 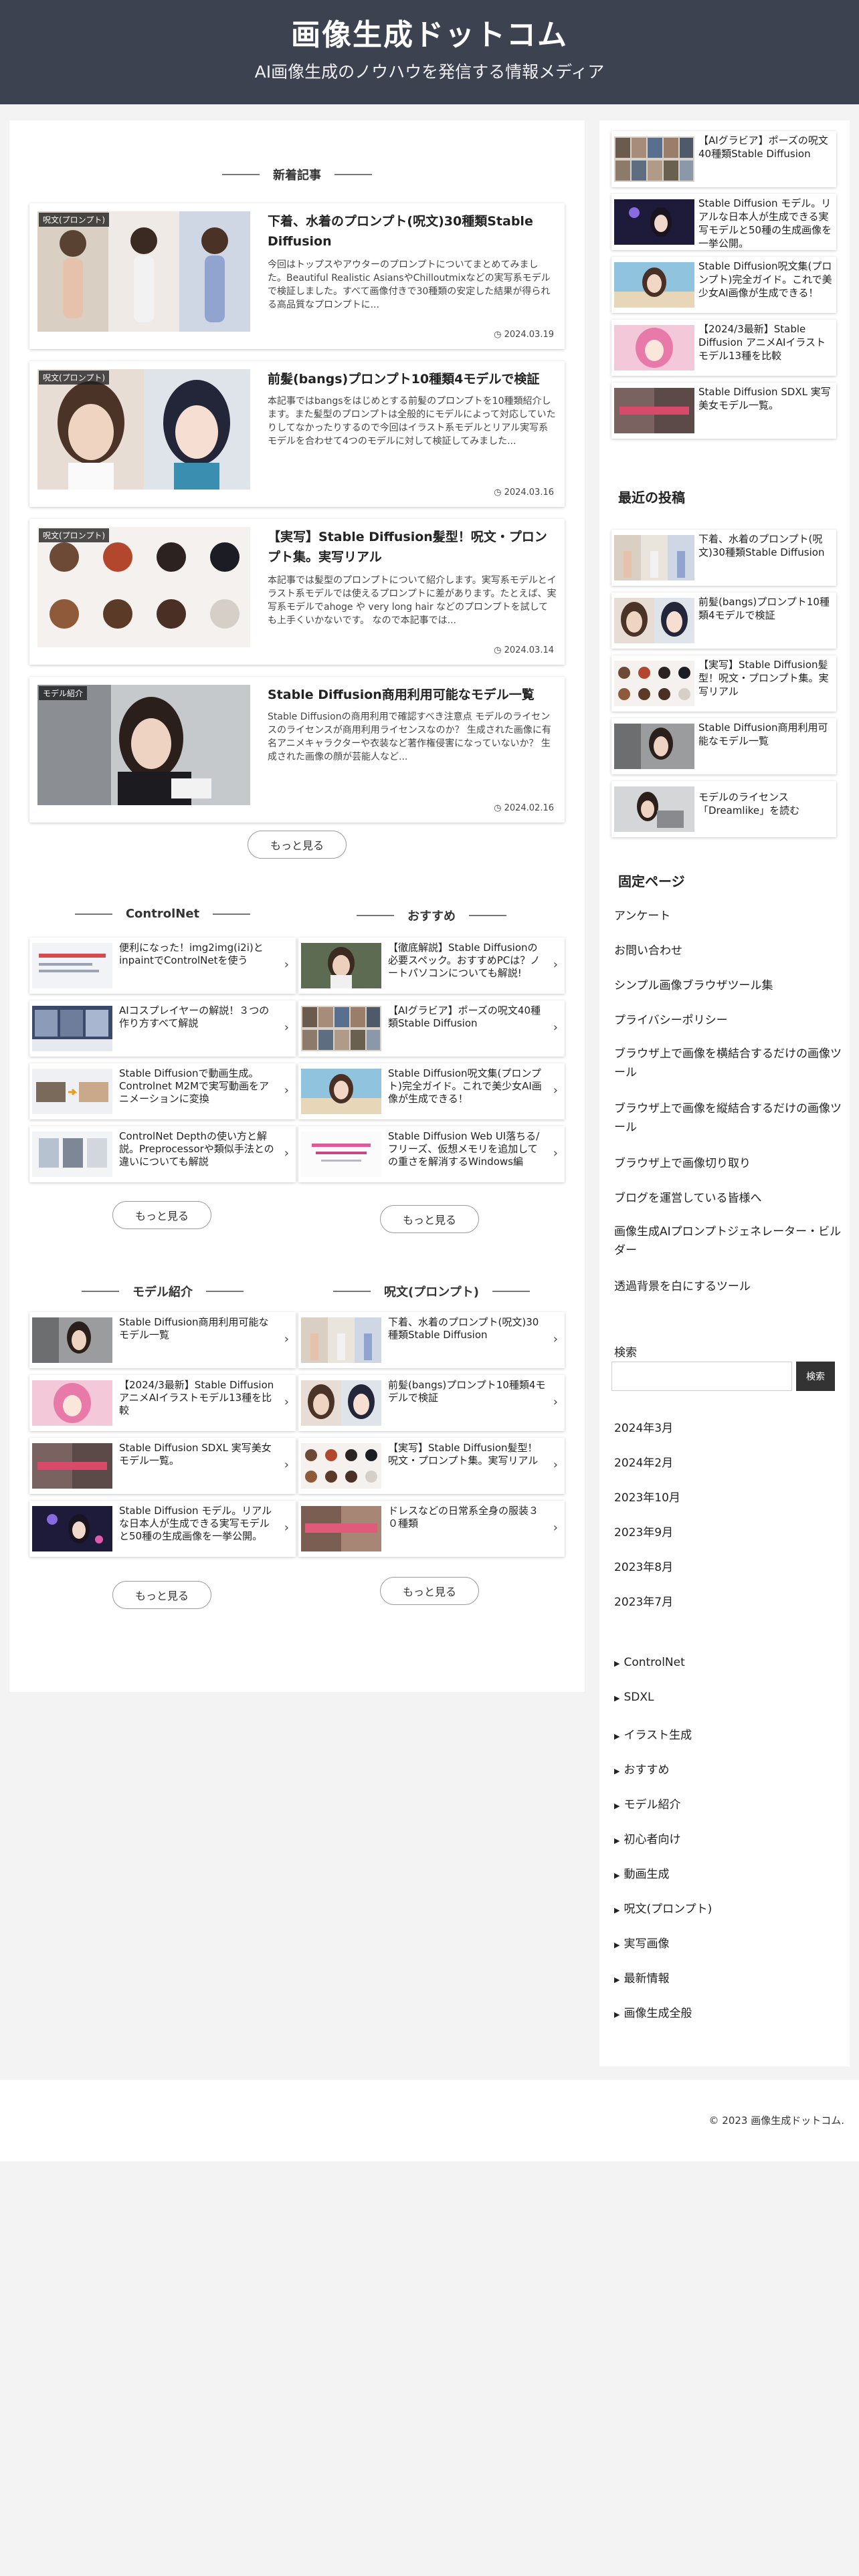 What do you see at coordinates (728, 1567) in the screenshot?
I see `archive-link: 2023年8月` at bounding box center [728, 1567].